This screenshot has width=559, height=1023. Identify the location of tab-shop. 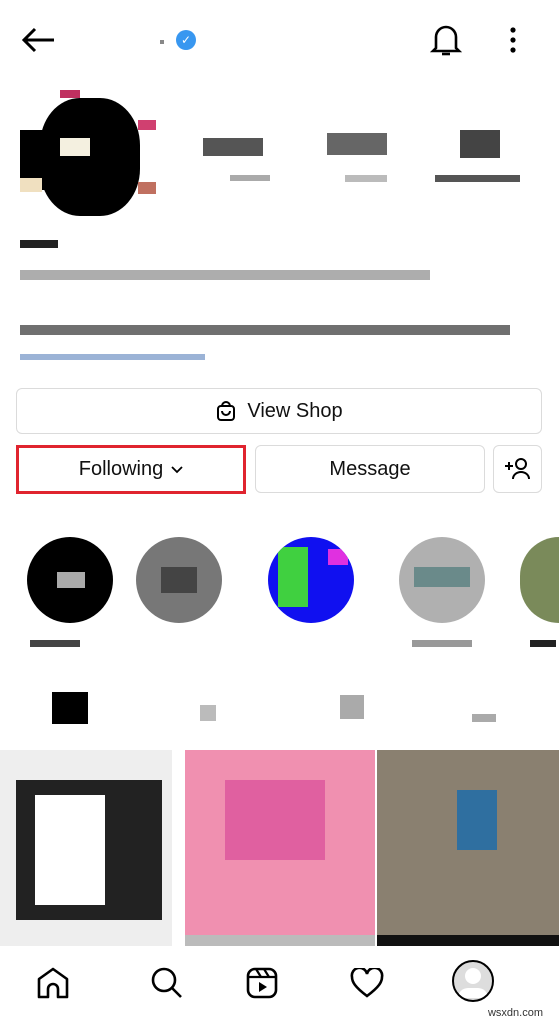
(352, 707).